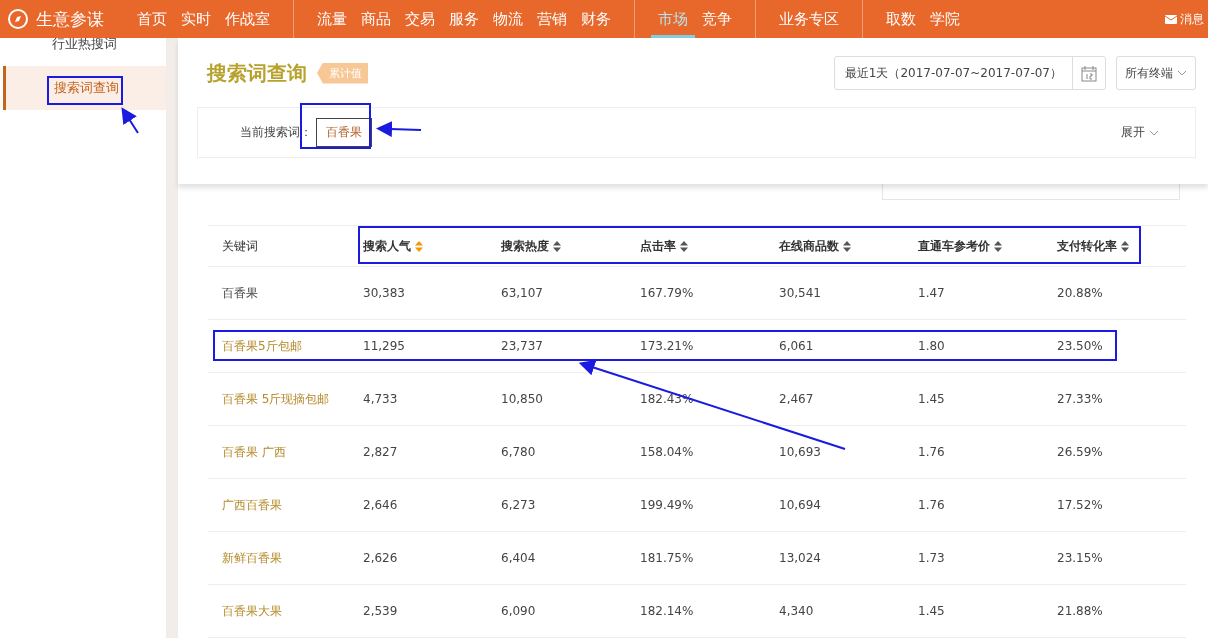 This screenshot has height=638, width=1208. Describe the element at coordinates (380, 611) in the screenshot. I see `table-cell-text: 2,539` at that location.